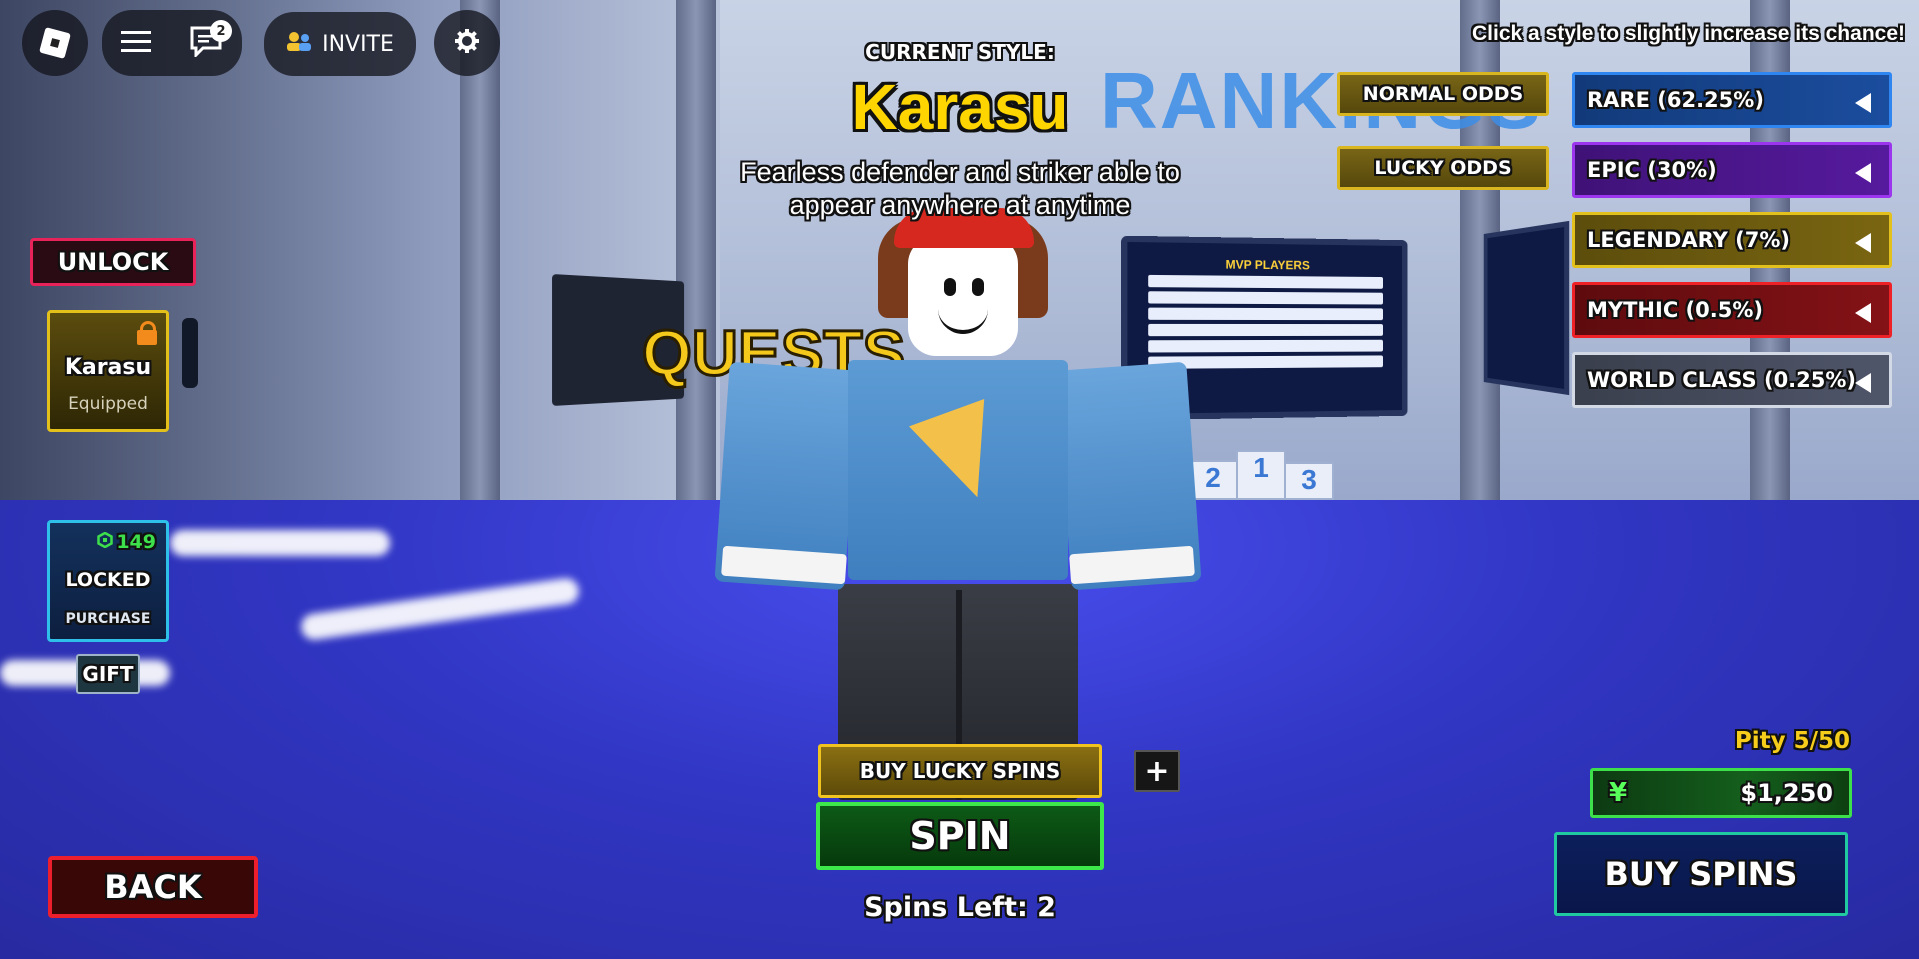 This screenshot has width=1919, height=959. What do you see at coordinates (1261, 475) in the screenshot?
I see `podium-1: 1` at bounding box center [1261, 475].